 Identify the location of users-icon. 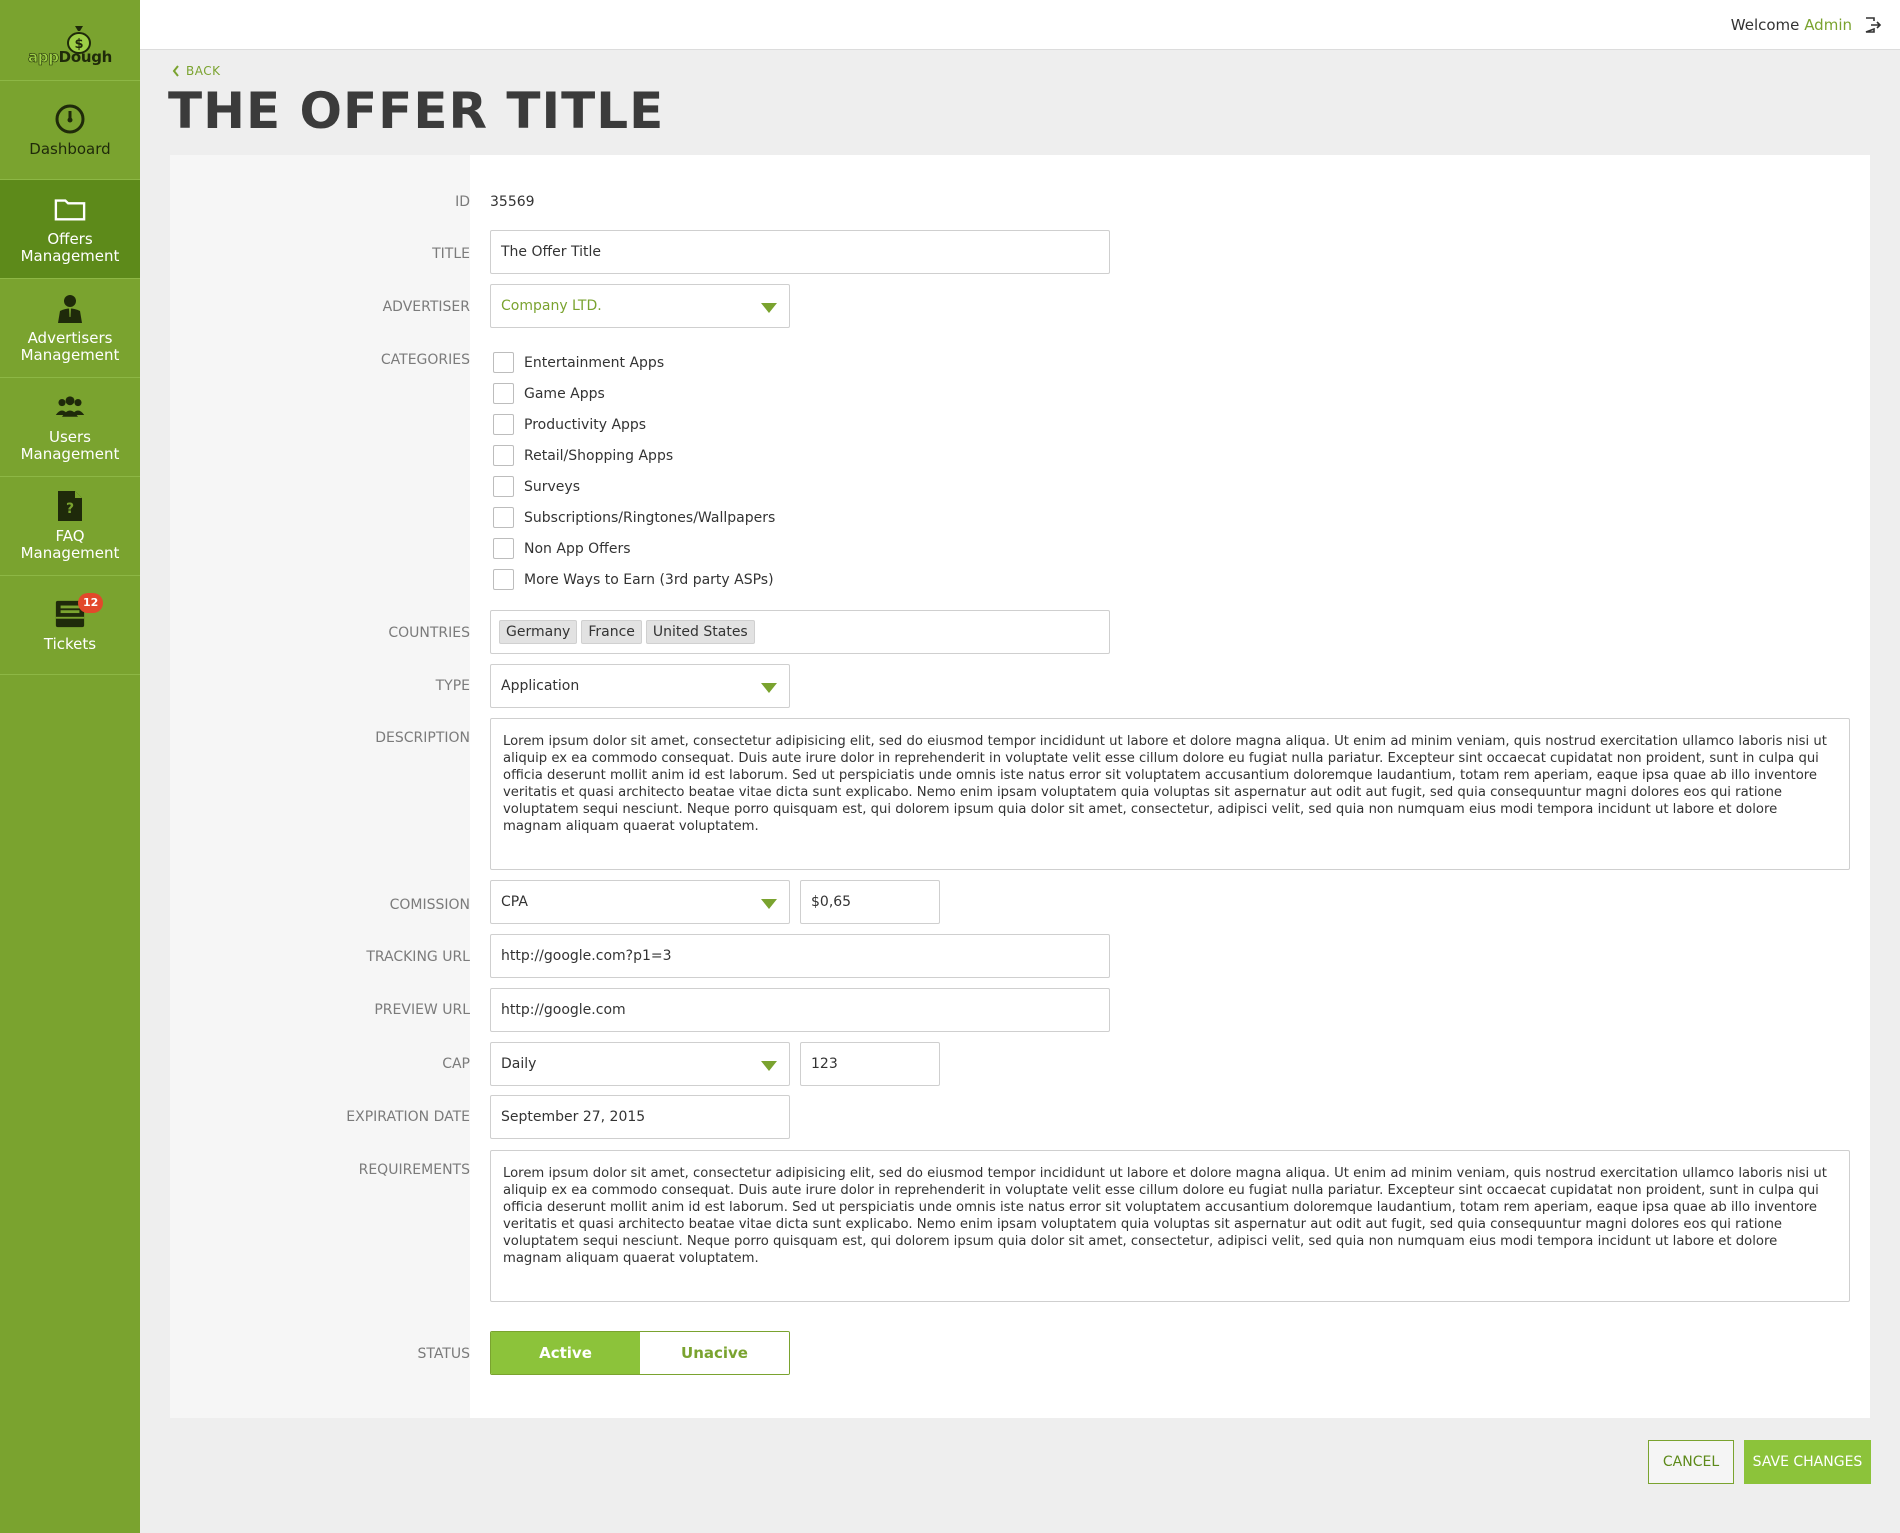
(70, 407).